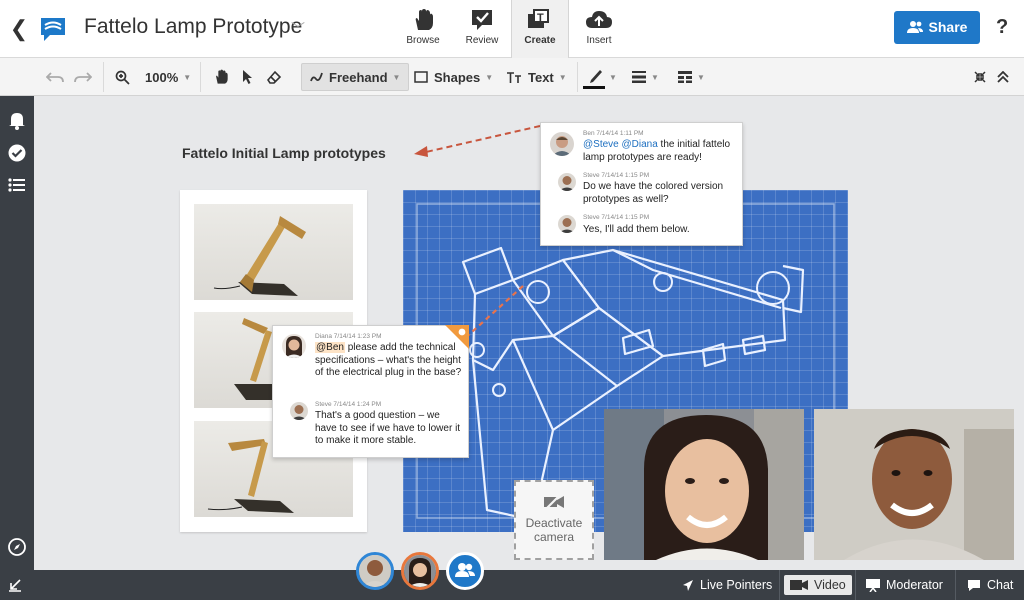 The height and width of the screenshot is (600, 1024). I want to click on mode-insert-button: Insert, so click(599, 29).